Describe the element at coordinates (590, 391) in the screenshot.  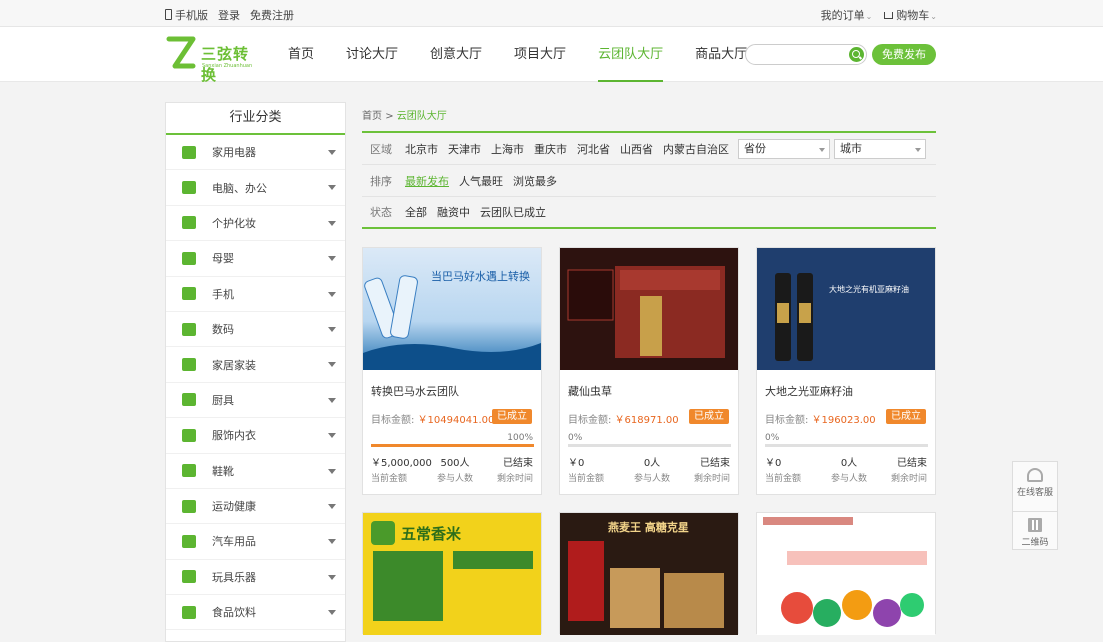
I see `card-title: 藏仙虫草` at that location.